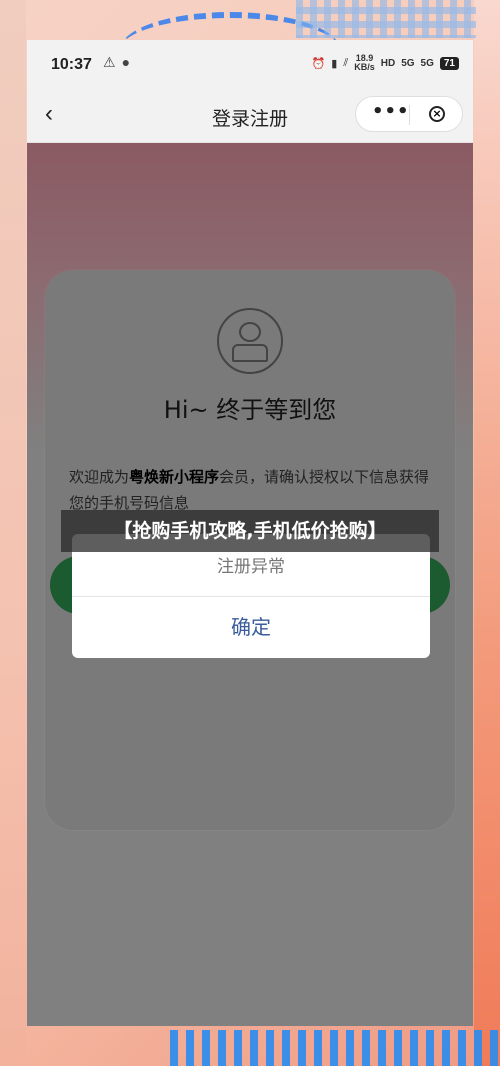 This screenshot has width=500, height=1066. What do you see at coordinates (251, 567) in the screenshot?
I see `dialog-message: 注册异常` at bounding box center [251, 567].